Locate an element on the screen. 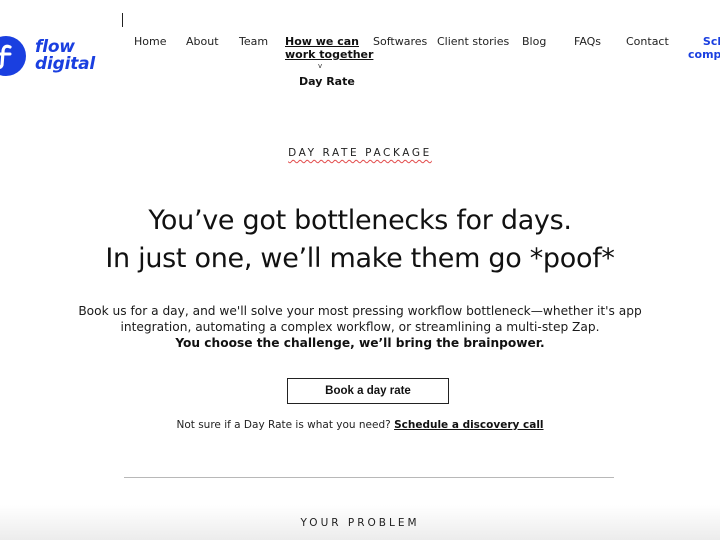 The height and width of the screenshot is (540, 720). eyebrow-label: DAY RATE PACKAGE is located at coordinates (360, 153).